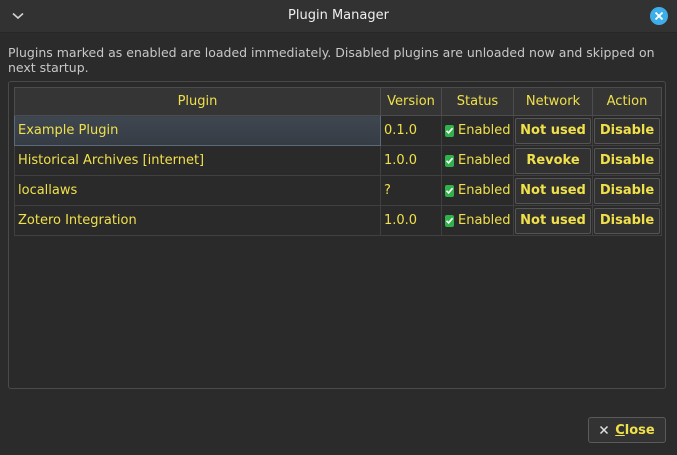  Describe the element at coordinates (627, 101) in the screenshot. I see `header-action: Action` at that location.